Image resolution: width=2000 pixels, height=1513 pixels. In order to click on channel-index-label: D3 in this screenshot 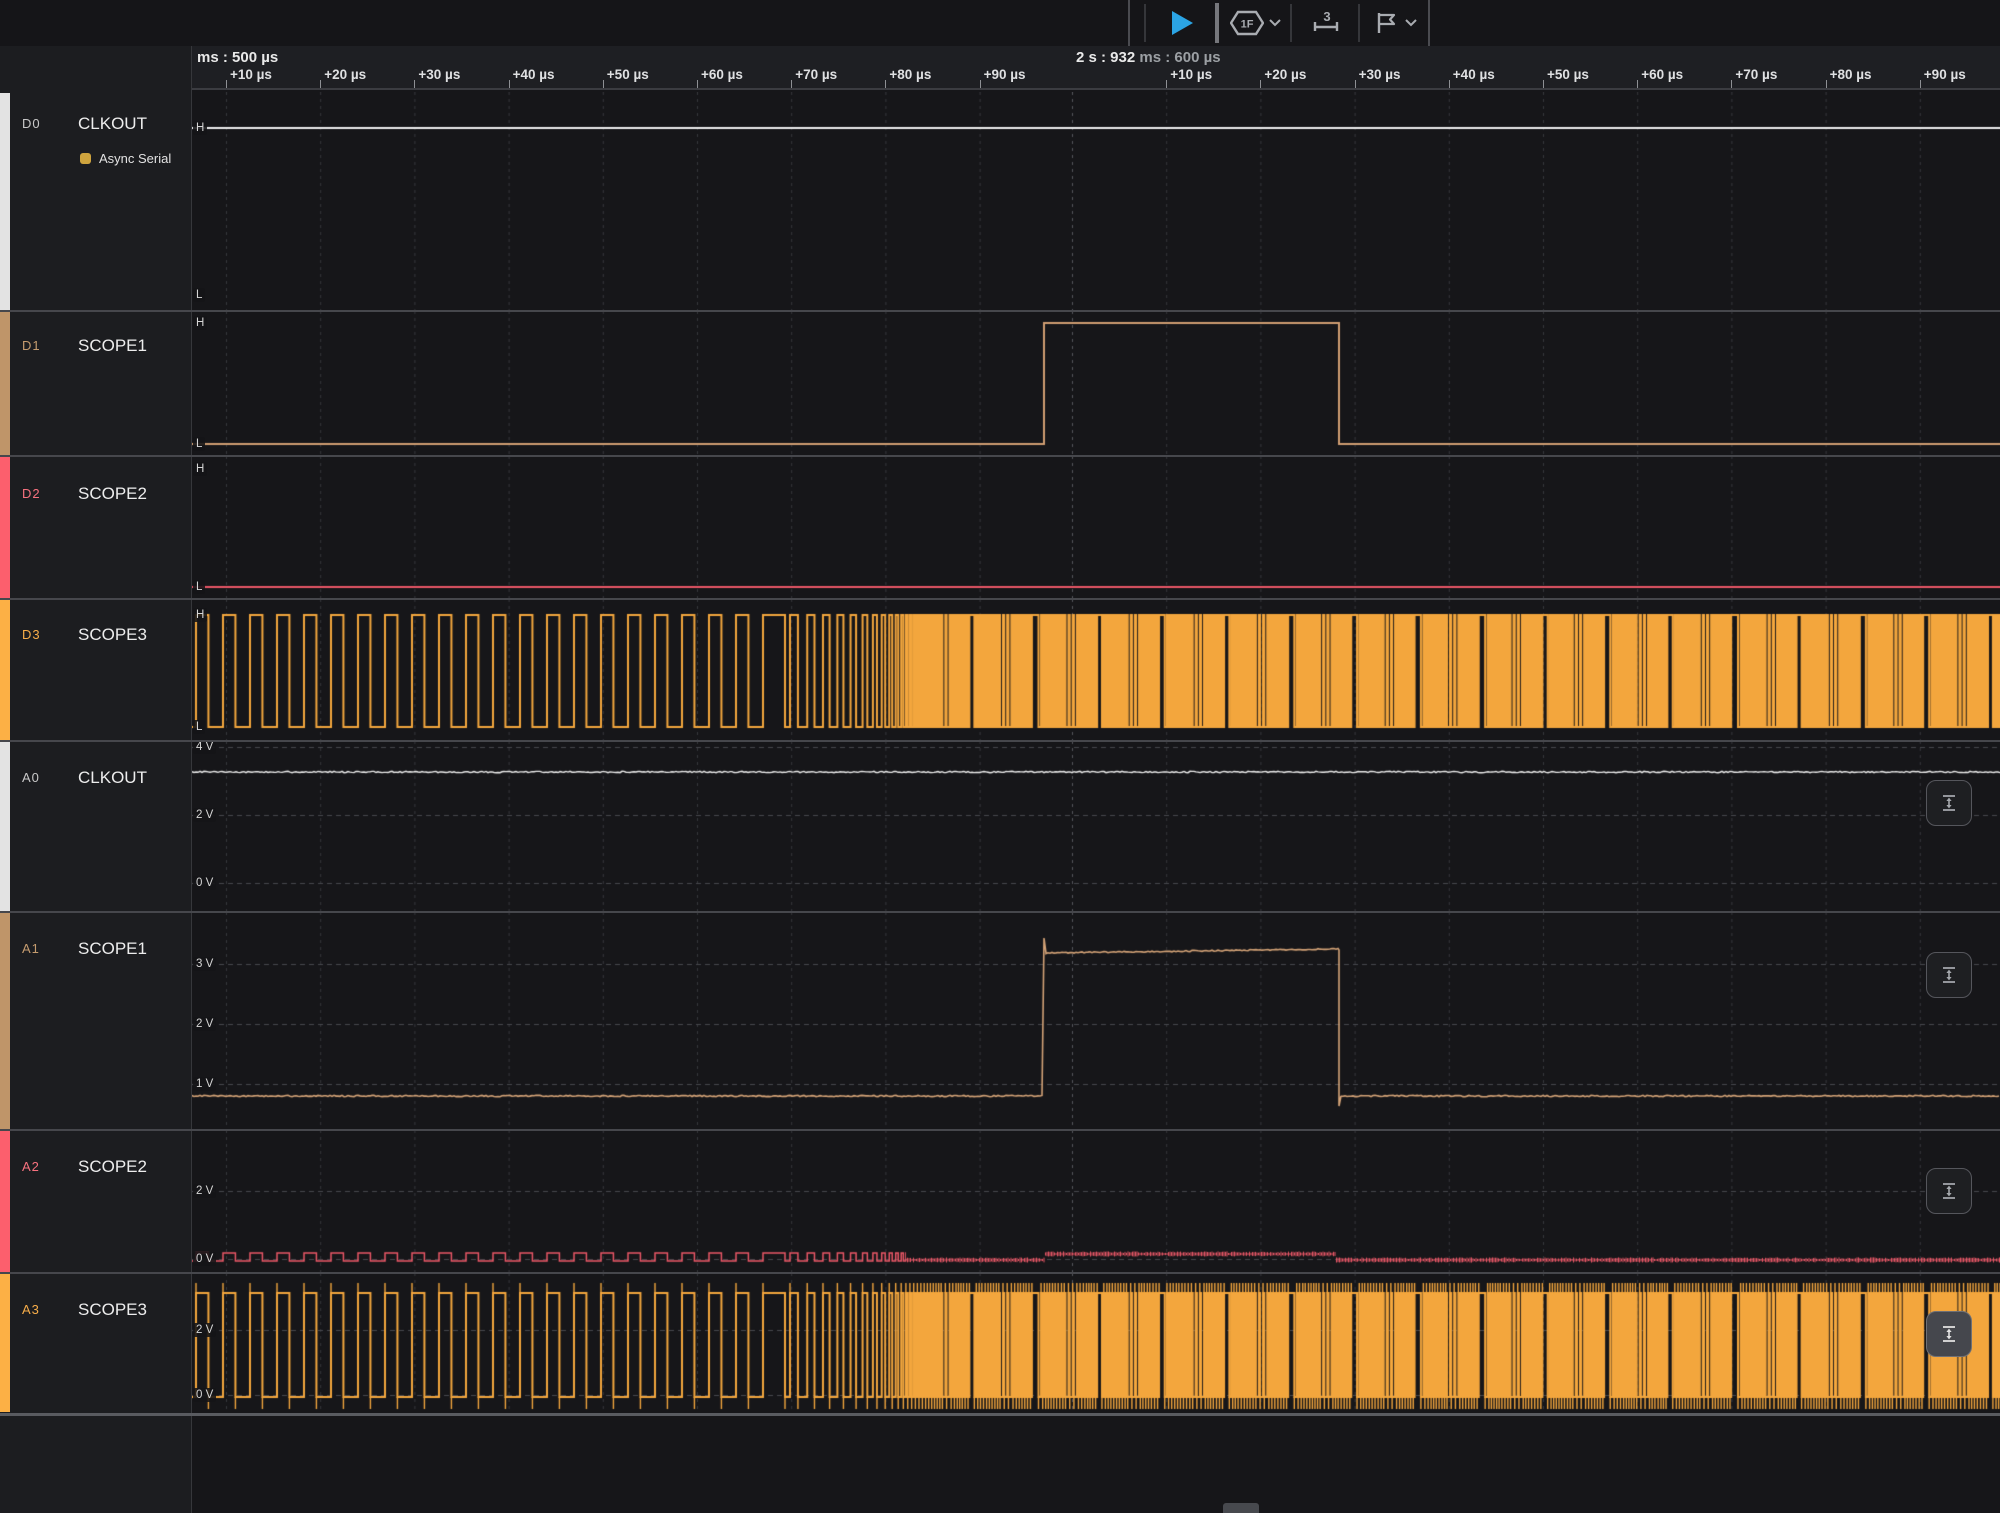, I will do `click(31, 634)`.